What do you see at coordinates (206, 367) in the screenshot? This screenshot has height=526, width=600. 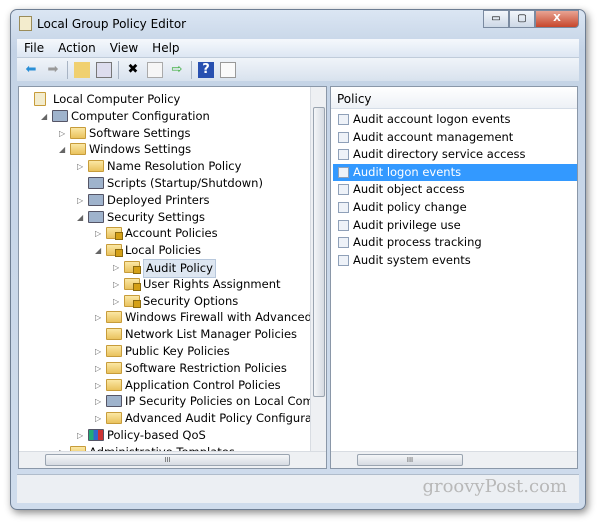 I see `tree-item-label: Software Restriction Policies` at bounding box center [206, 367].